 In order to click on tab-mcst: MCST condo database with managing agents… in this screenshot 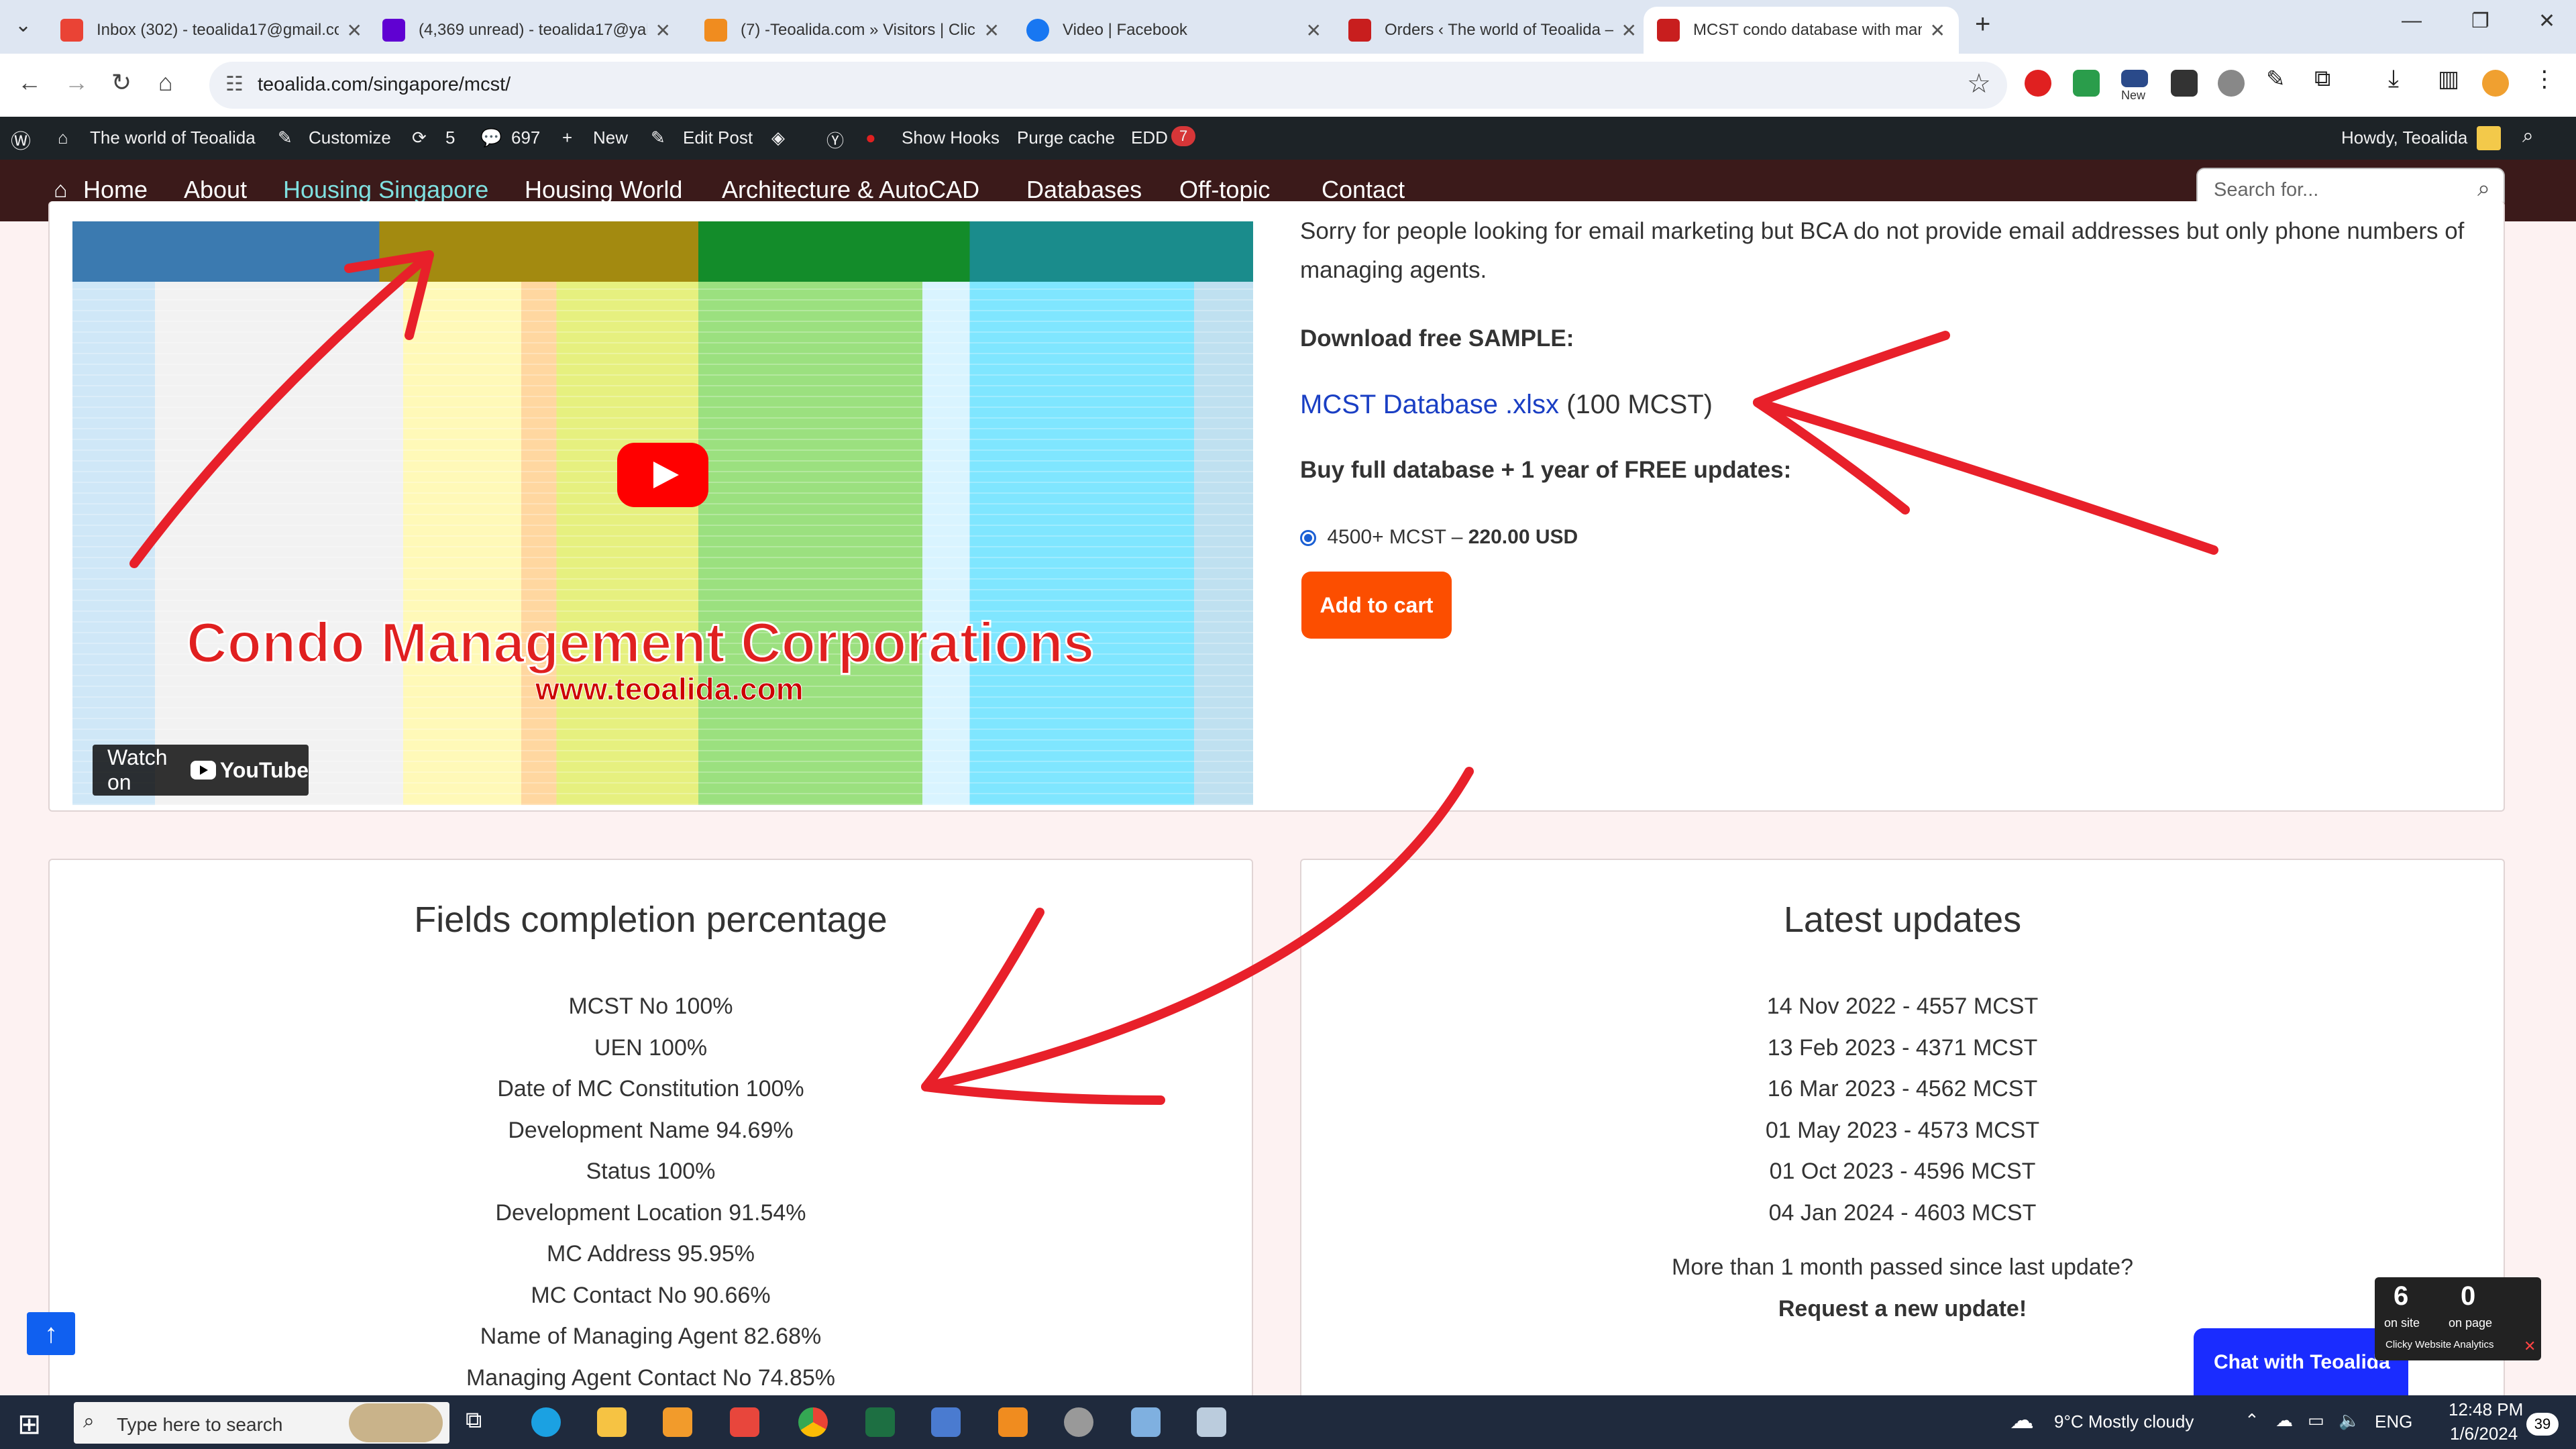, I will do `click(1801, 30)`.